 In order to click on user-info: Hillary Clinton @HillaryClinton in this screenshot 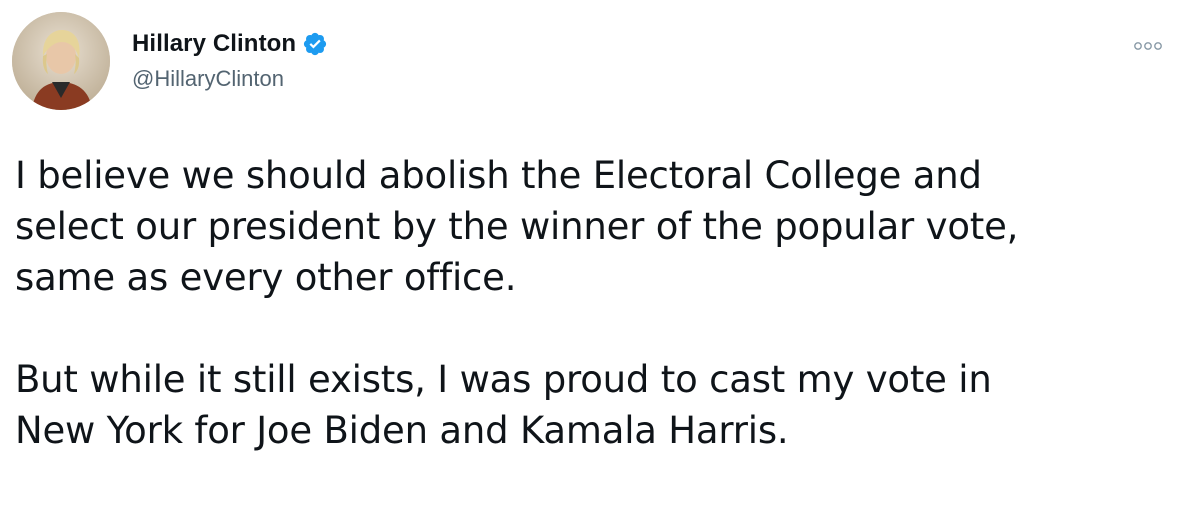, I will do `click(230, 60)`.